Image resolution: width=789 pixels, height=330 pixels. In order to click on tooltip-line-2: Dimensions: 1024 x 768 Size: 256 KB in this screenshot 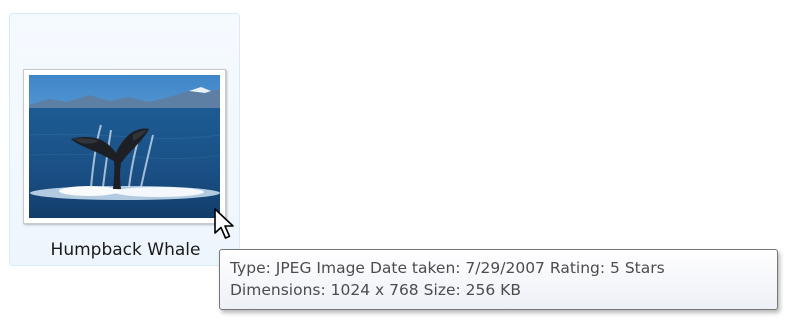, I will do `click(503, 290)`.